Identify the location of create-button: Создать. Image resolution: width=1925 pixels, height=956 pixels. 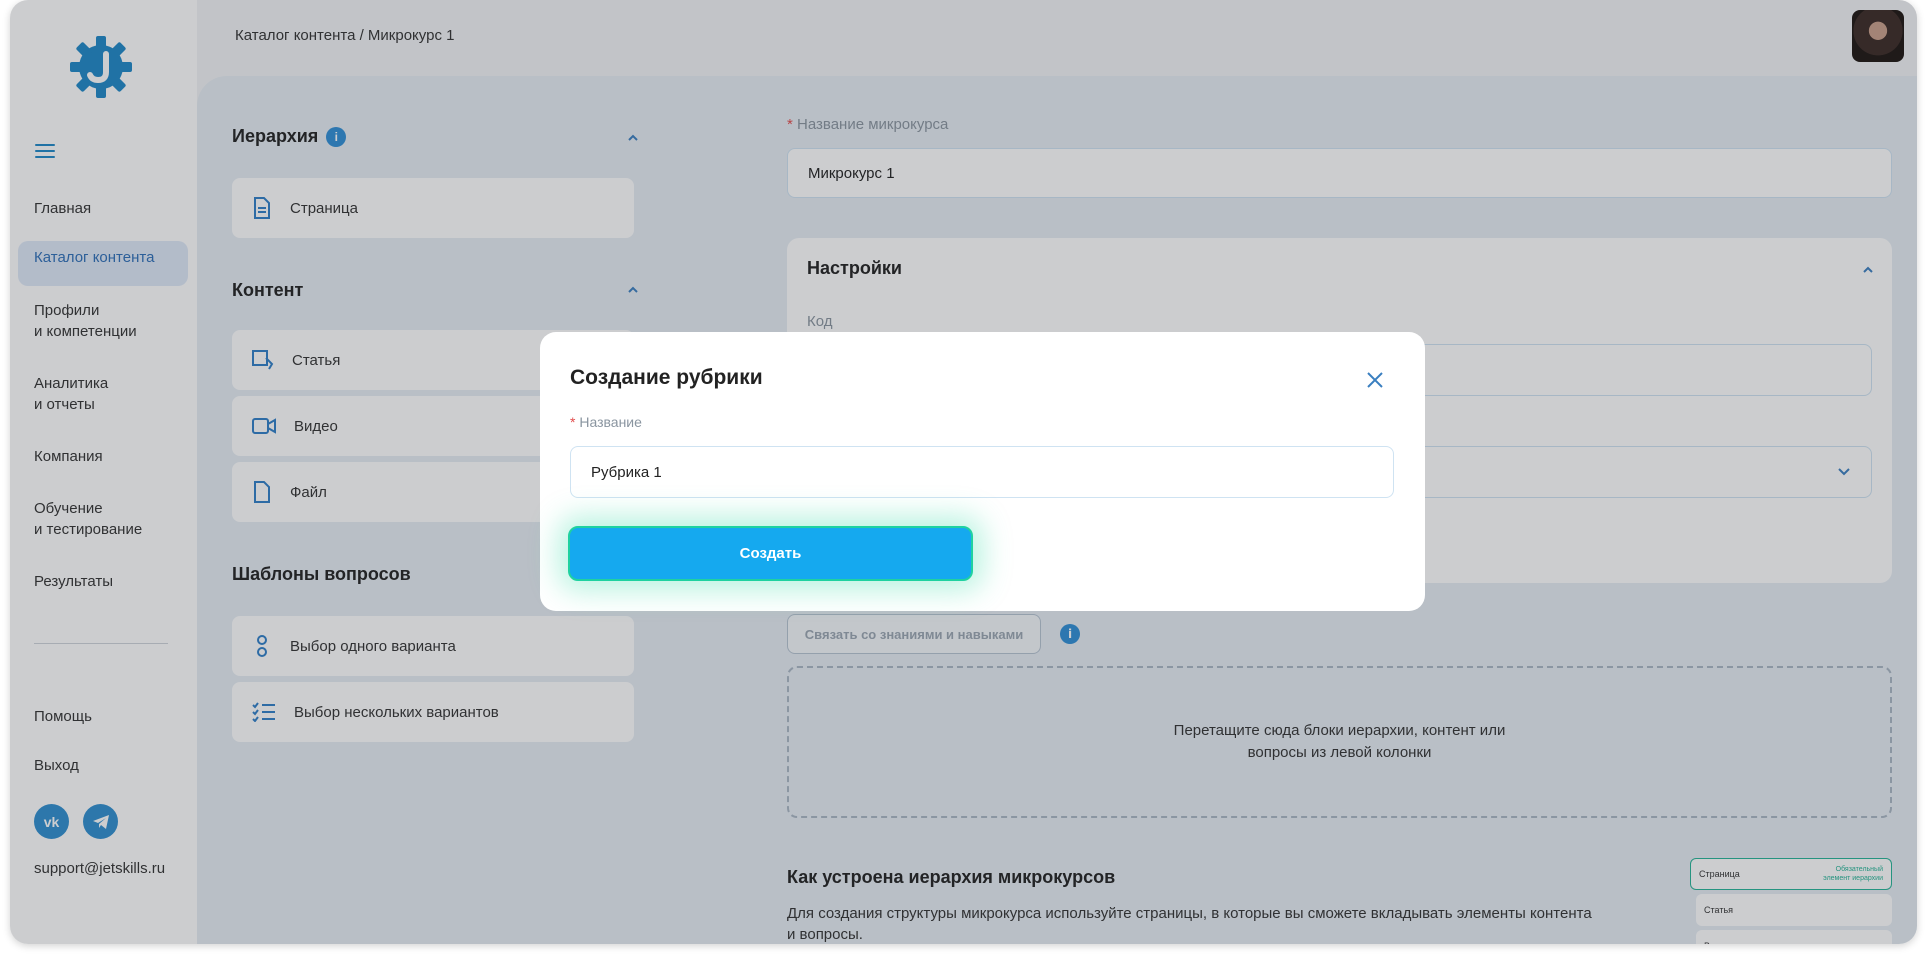
(770, 553).